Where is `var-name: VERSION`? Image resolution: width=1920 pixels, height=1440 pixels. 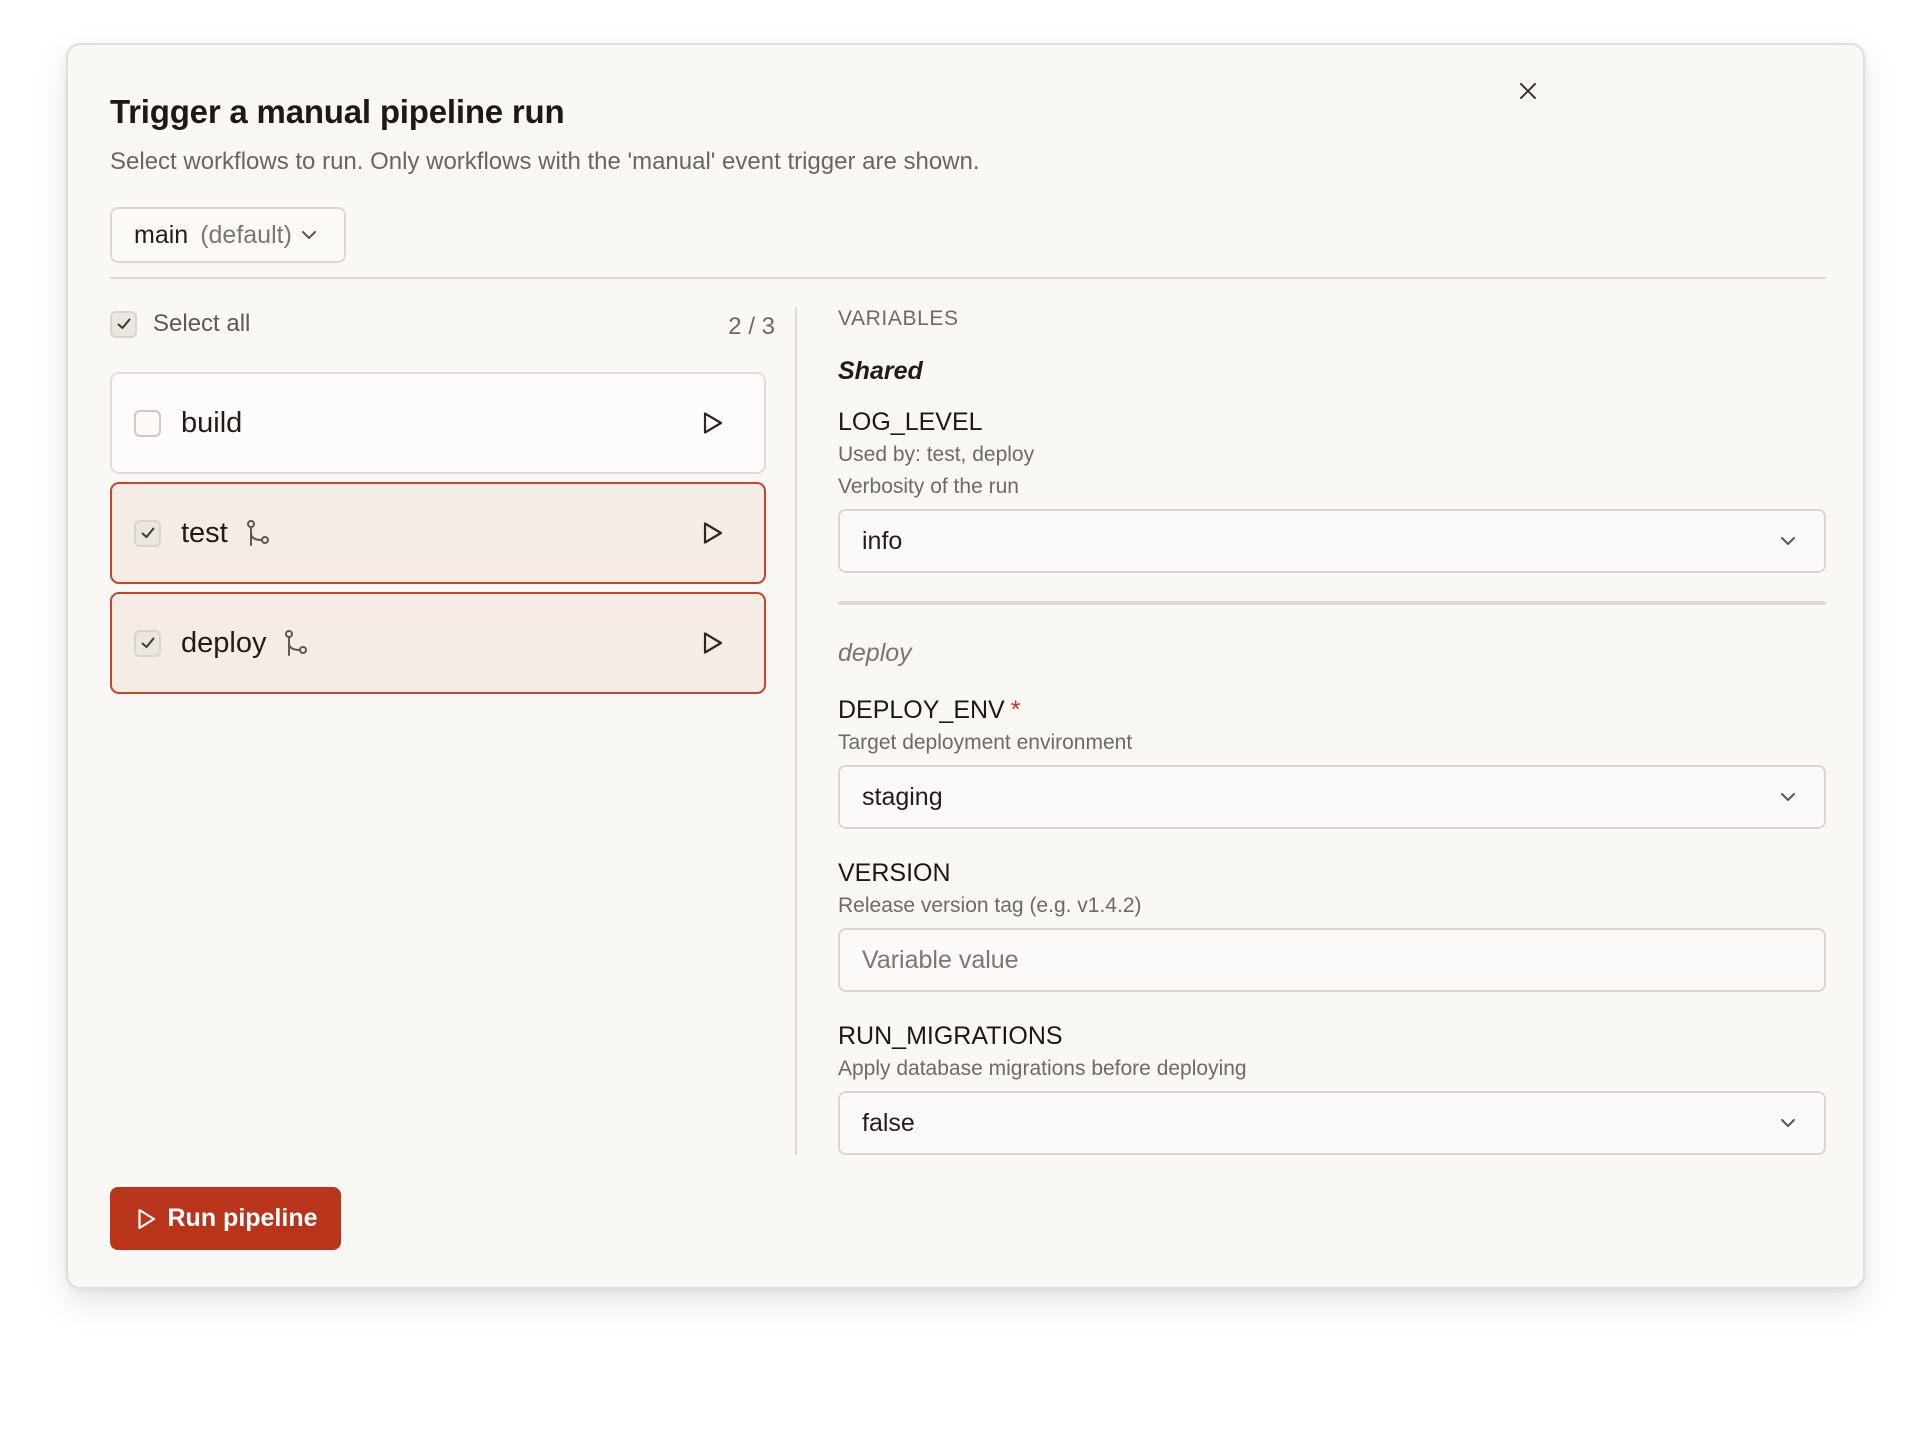
var-name: VERSION is located at coordinates (894, 873).